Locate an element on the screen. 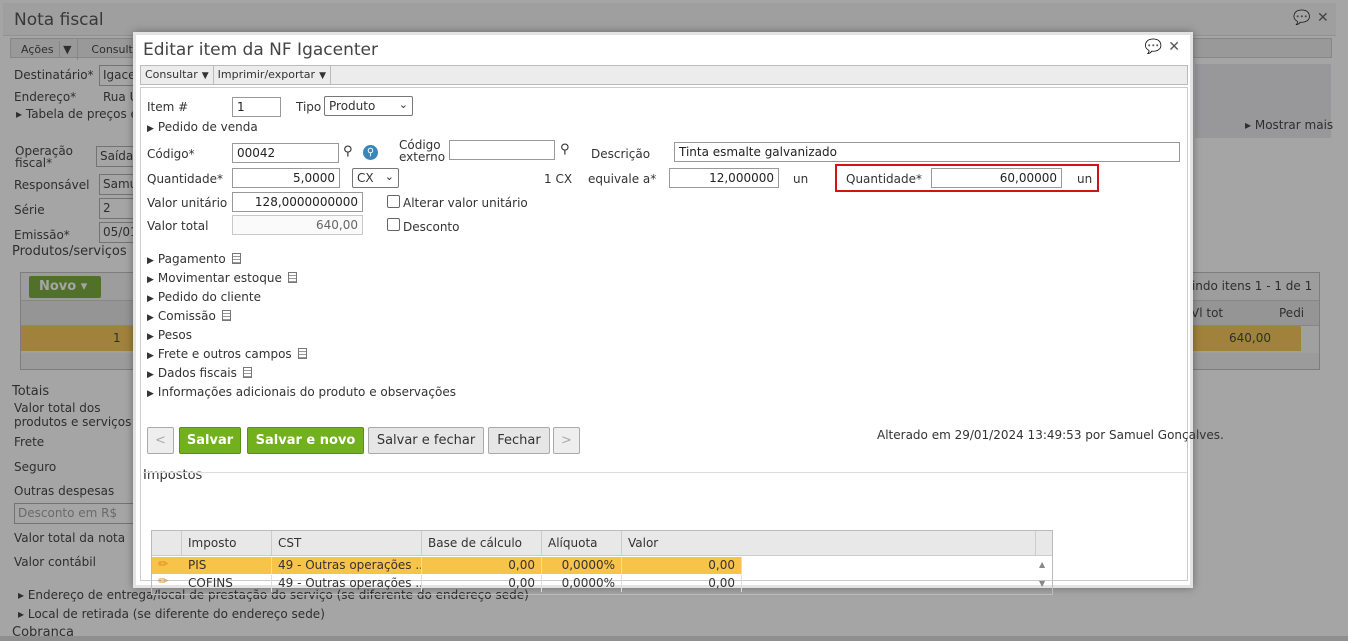 The image size is (1348, 641). dialog-title-icons: 💬 ✕ is located at coordinates (1159, 47).